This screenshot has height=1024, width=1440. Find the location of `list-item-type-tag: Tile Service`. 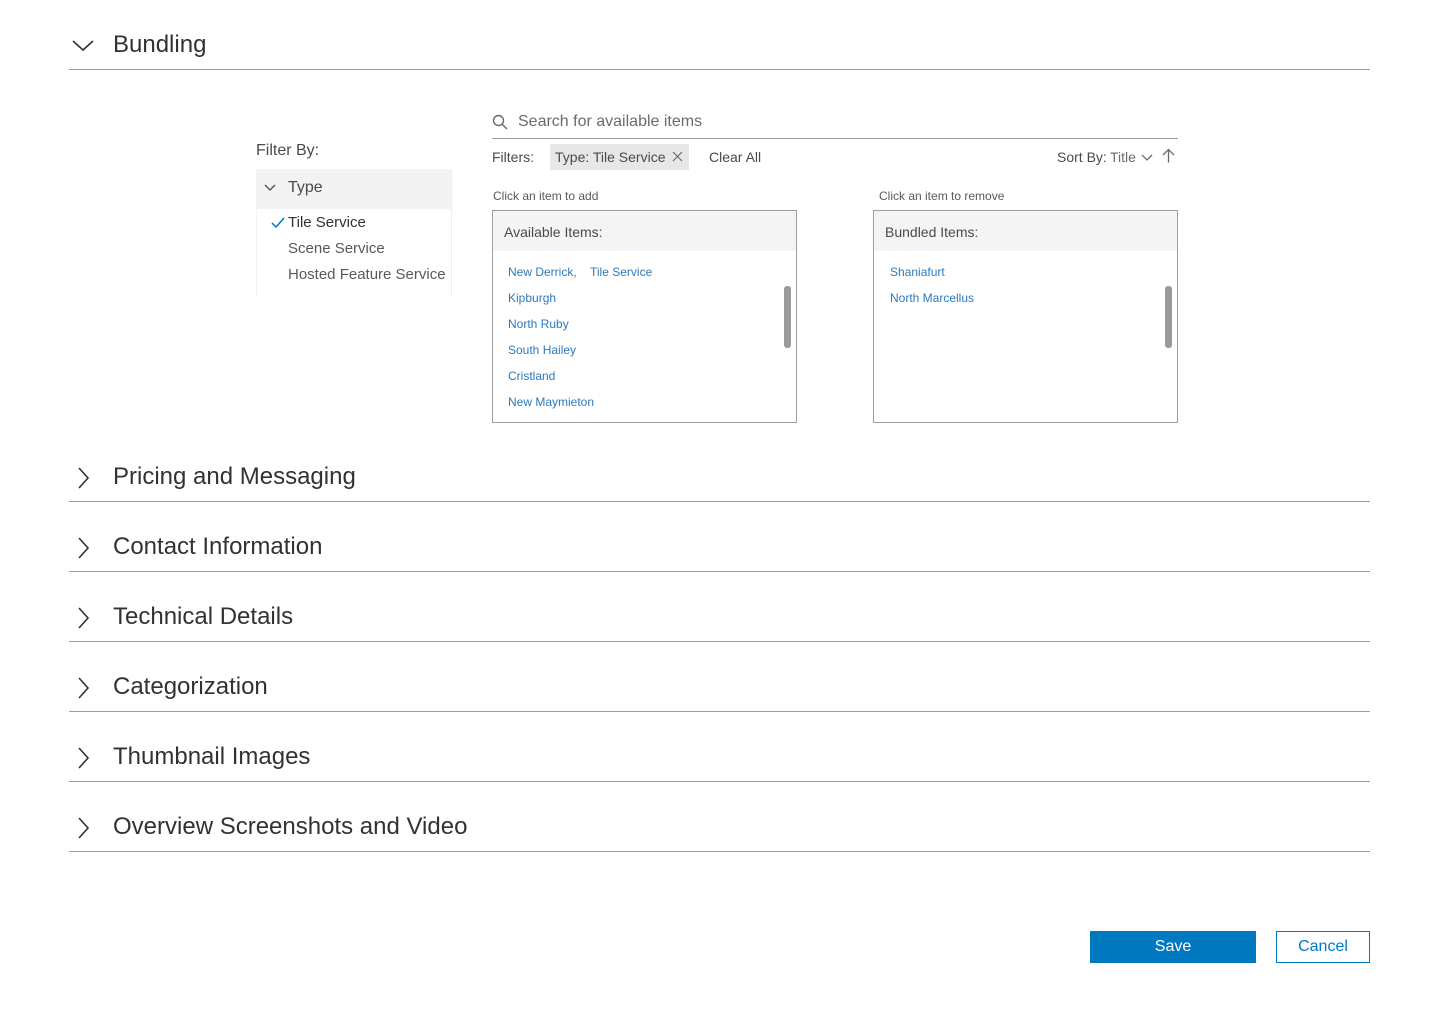

list-item-type-tag: Tile Service is located at coordinates (621, 272).